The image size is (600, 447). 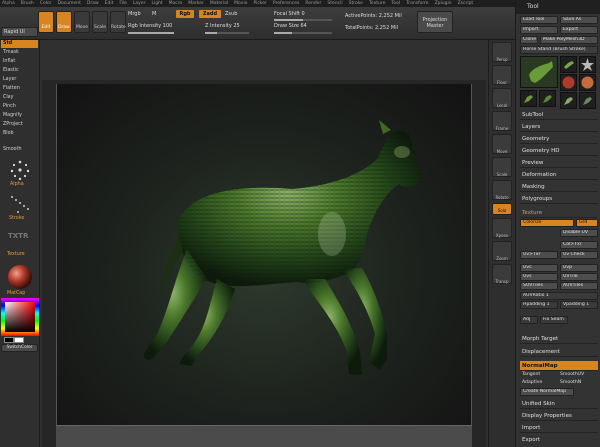 I want to click on brush-tmask: Tmask, so click(x=19, y=53).